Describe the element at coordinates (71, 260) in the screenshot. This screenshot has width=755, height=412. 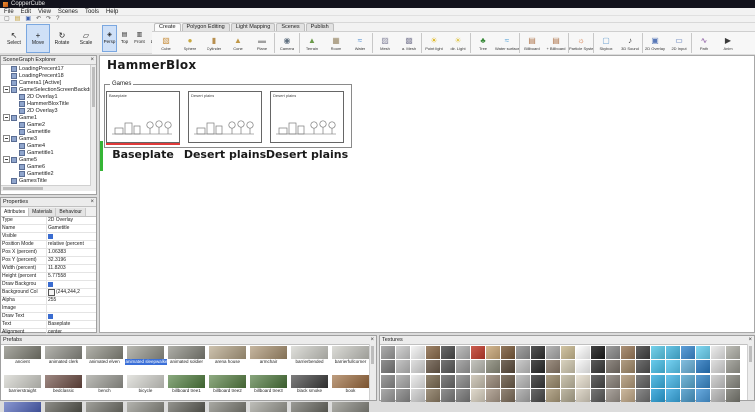
I see `property-value: 32.3196` at that location.